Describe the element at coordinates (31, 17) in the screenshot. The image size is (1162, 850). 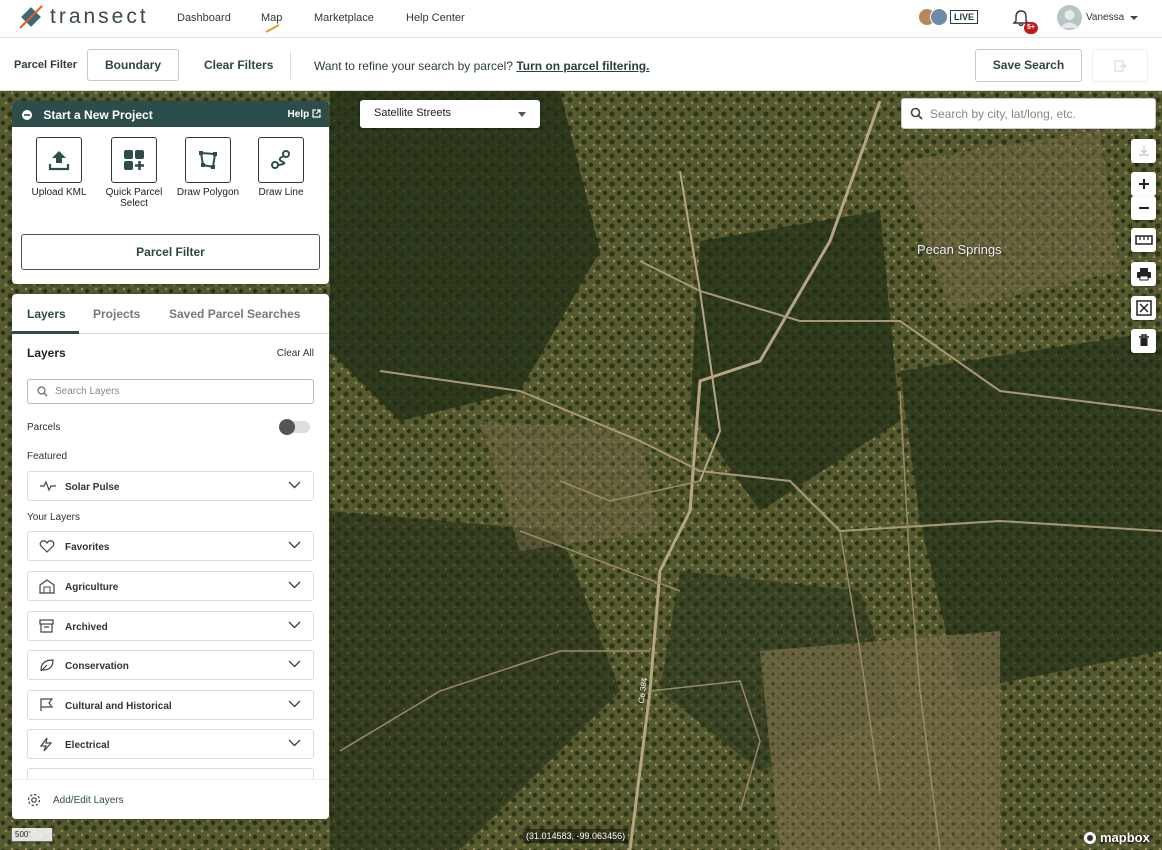
I see `transect-logo-icon` at that location.